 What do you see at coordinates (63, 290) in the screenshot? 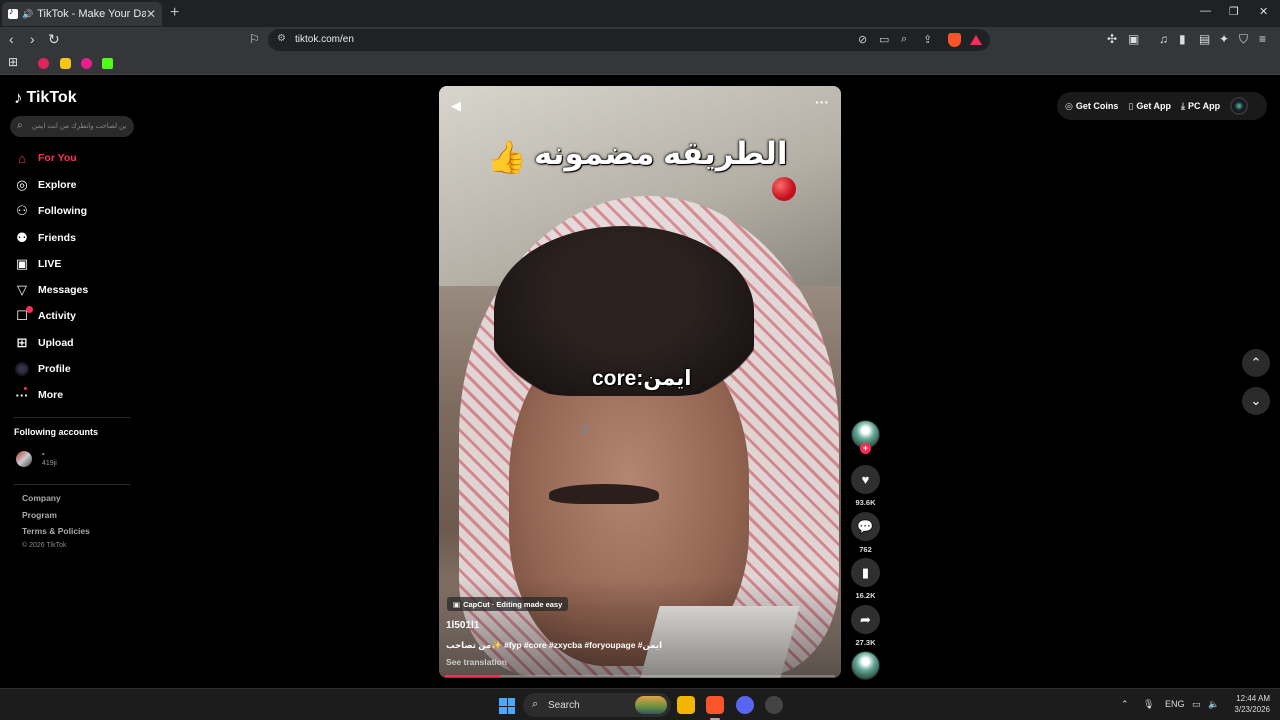
I see `nav-label: Messages` at bounding box center [63, 290].